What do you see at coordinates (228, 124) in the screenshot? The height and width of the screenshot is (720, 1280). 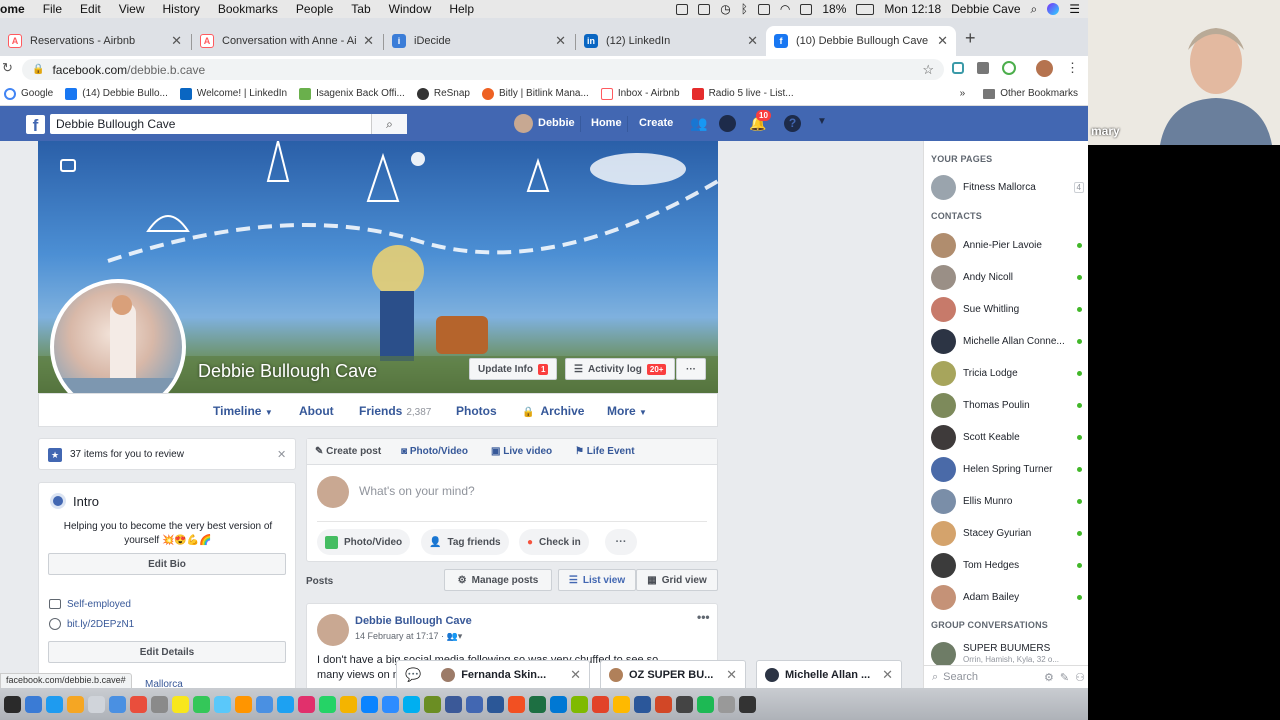 I see `fb-search-input: Debbie Bullough Cave` at bounding box center [228, 124].